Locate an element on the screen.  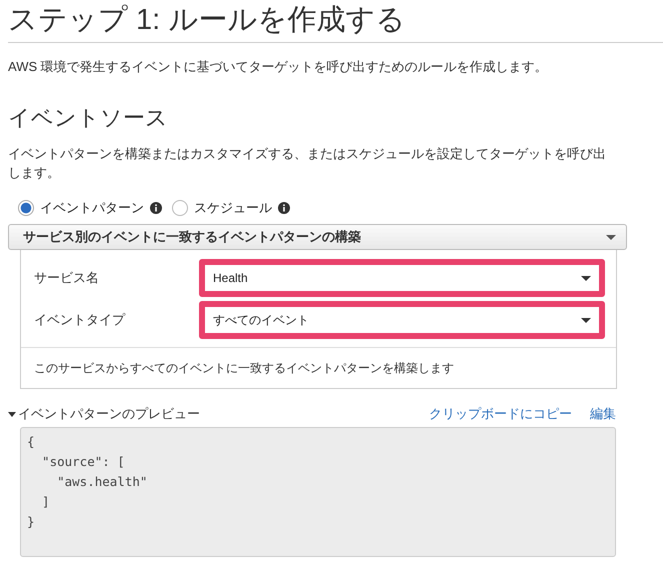
section-text: イベントパターンを構築またはカスタマイズする、またはスケジュールを設定してターゲットを呼び出します。 is located at coordinates (307, 163).